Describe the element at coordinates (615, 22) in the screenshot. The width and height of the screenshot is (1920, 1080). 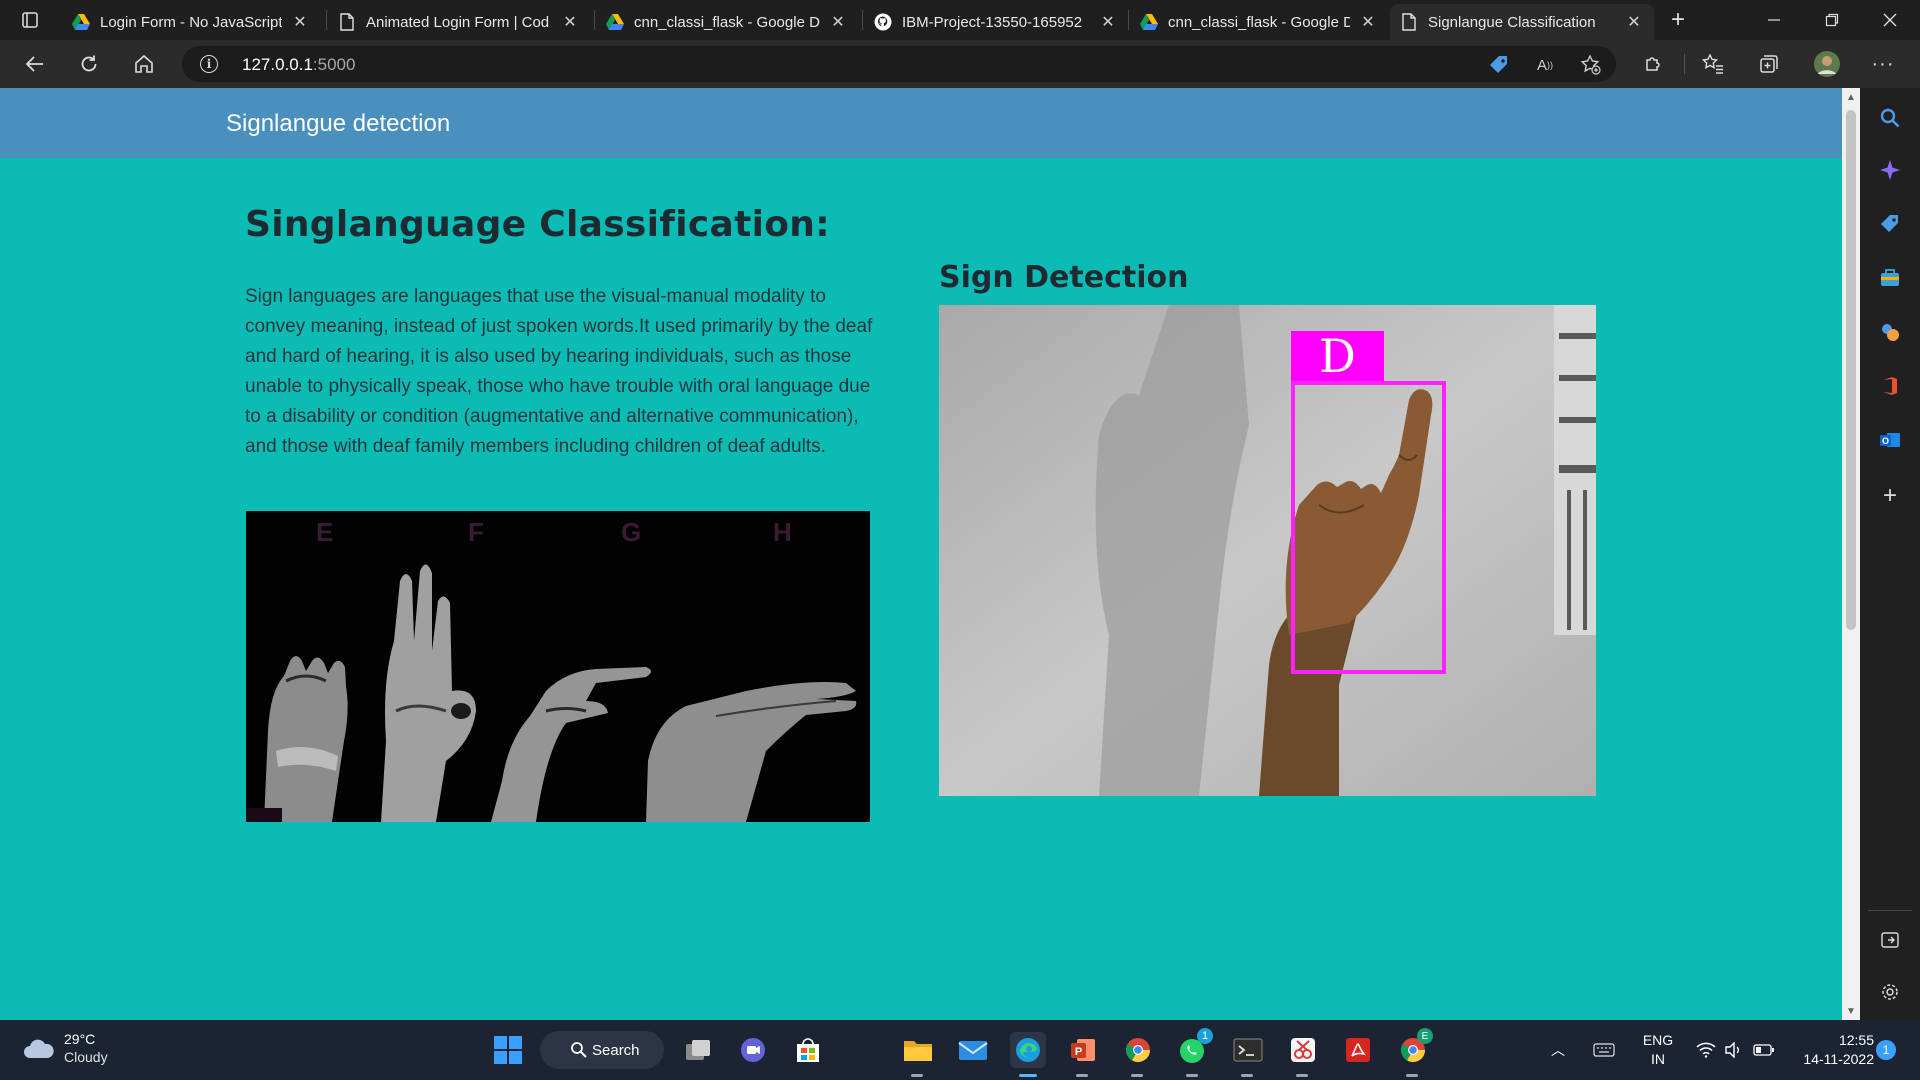
I see `google-drive-icon` at that location.